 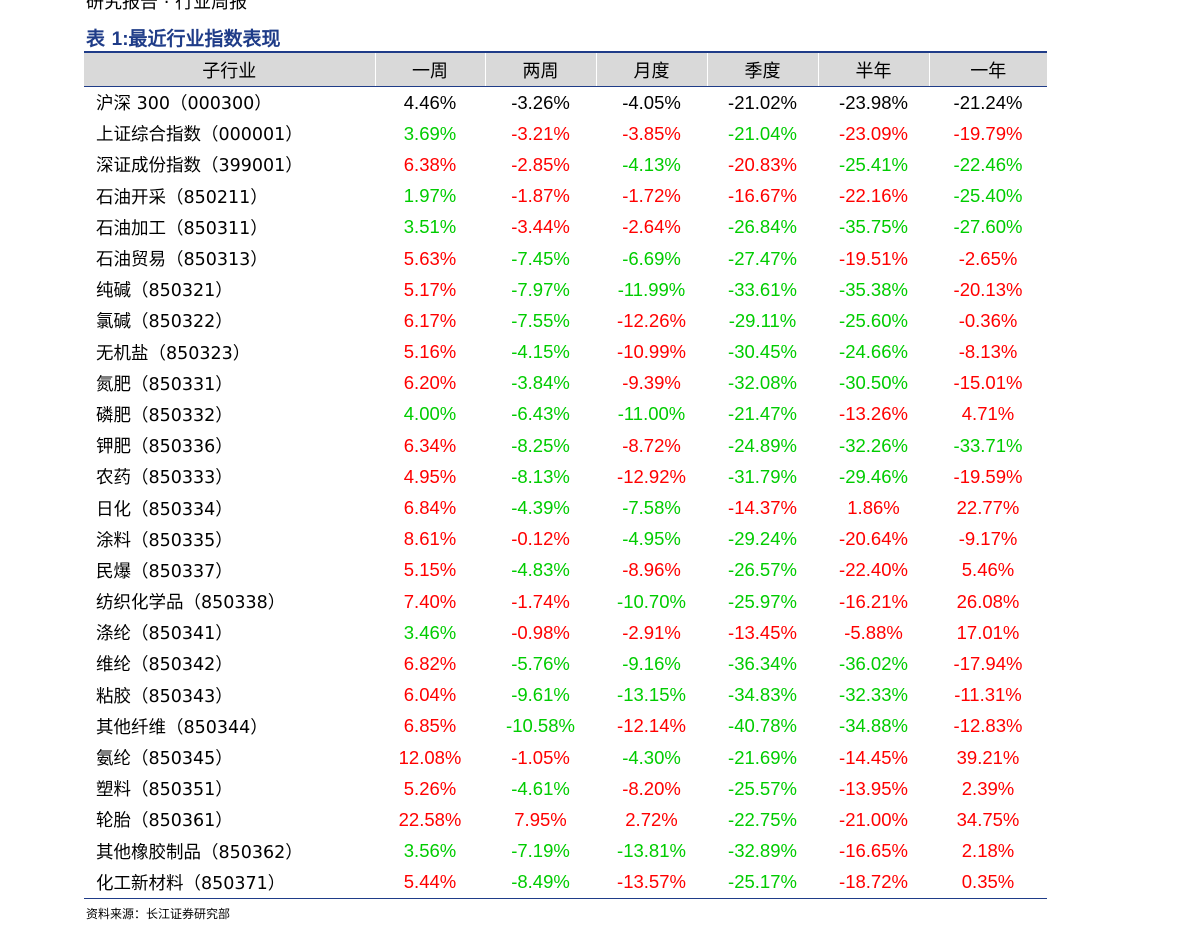 I want to click on cell-one-year: 0.35%, so click(x=988, y=882).